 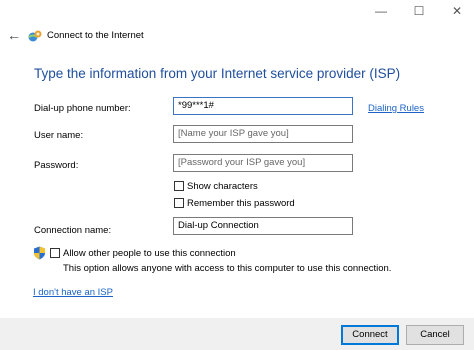 I want to click on username-input: [Name your ISP gave you], so click(x=263, y=134).